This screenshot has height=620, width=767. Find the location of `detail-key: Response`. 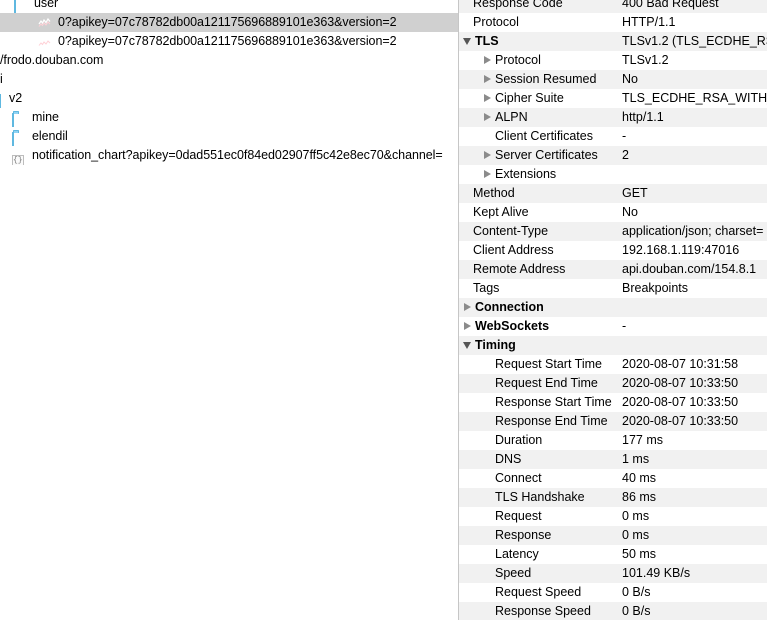

detail-key: Response is located at coordinates (523, 535).